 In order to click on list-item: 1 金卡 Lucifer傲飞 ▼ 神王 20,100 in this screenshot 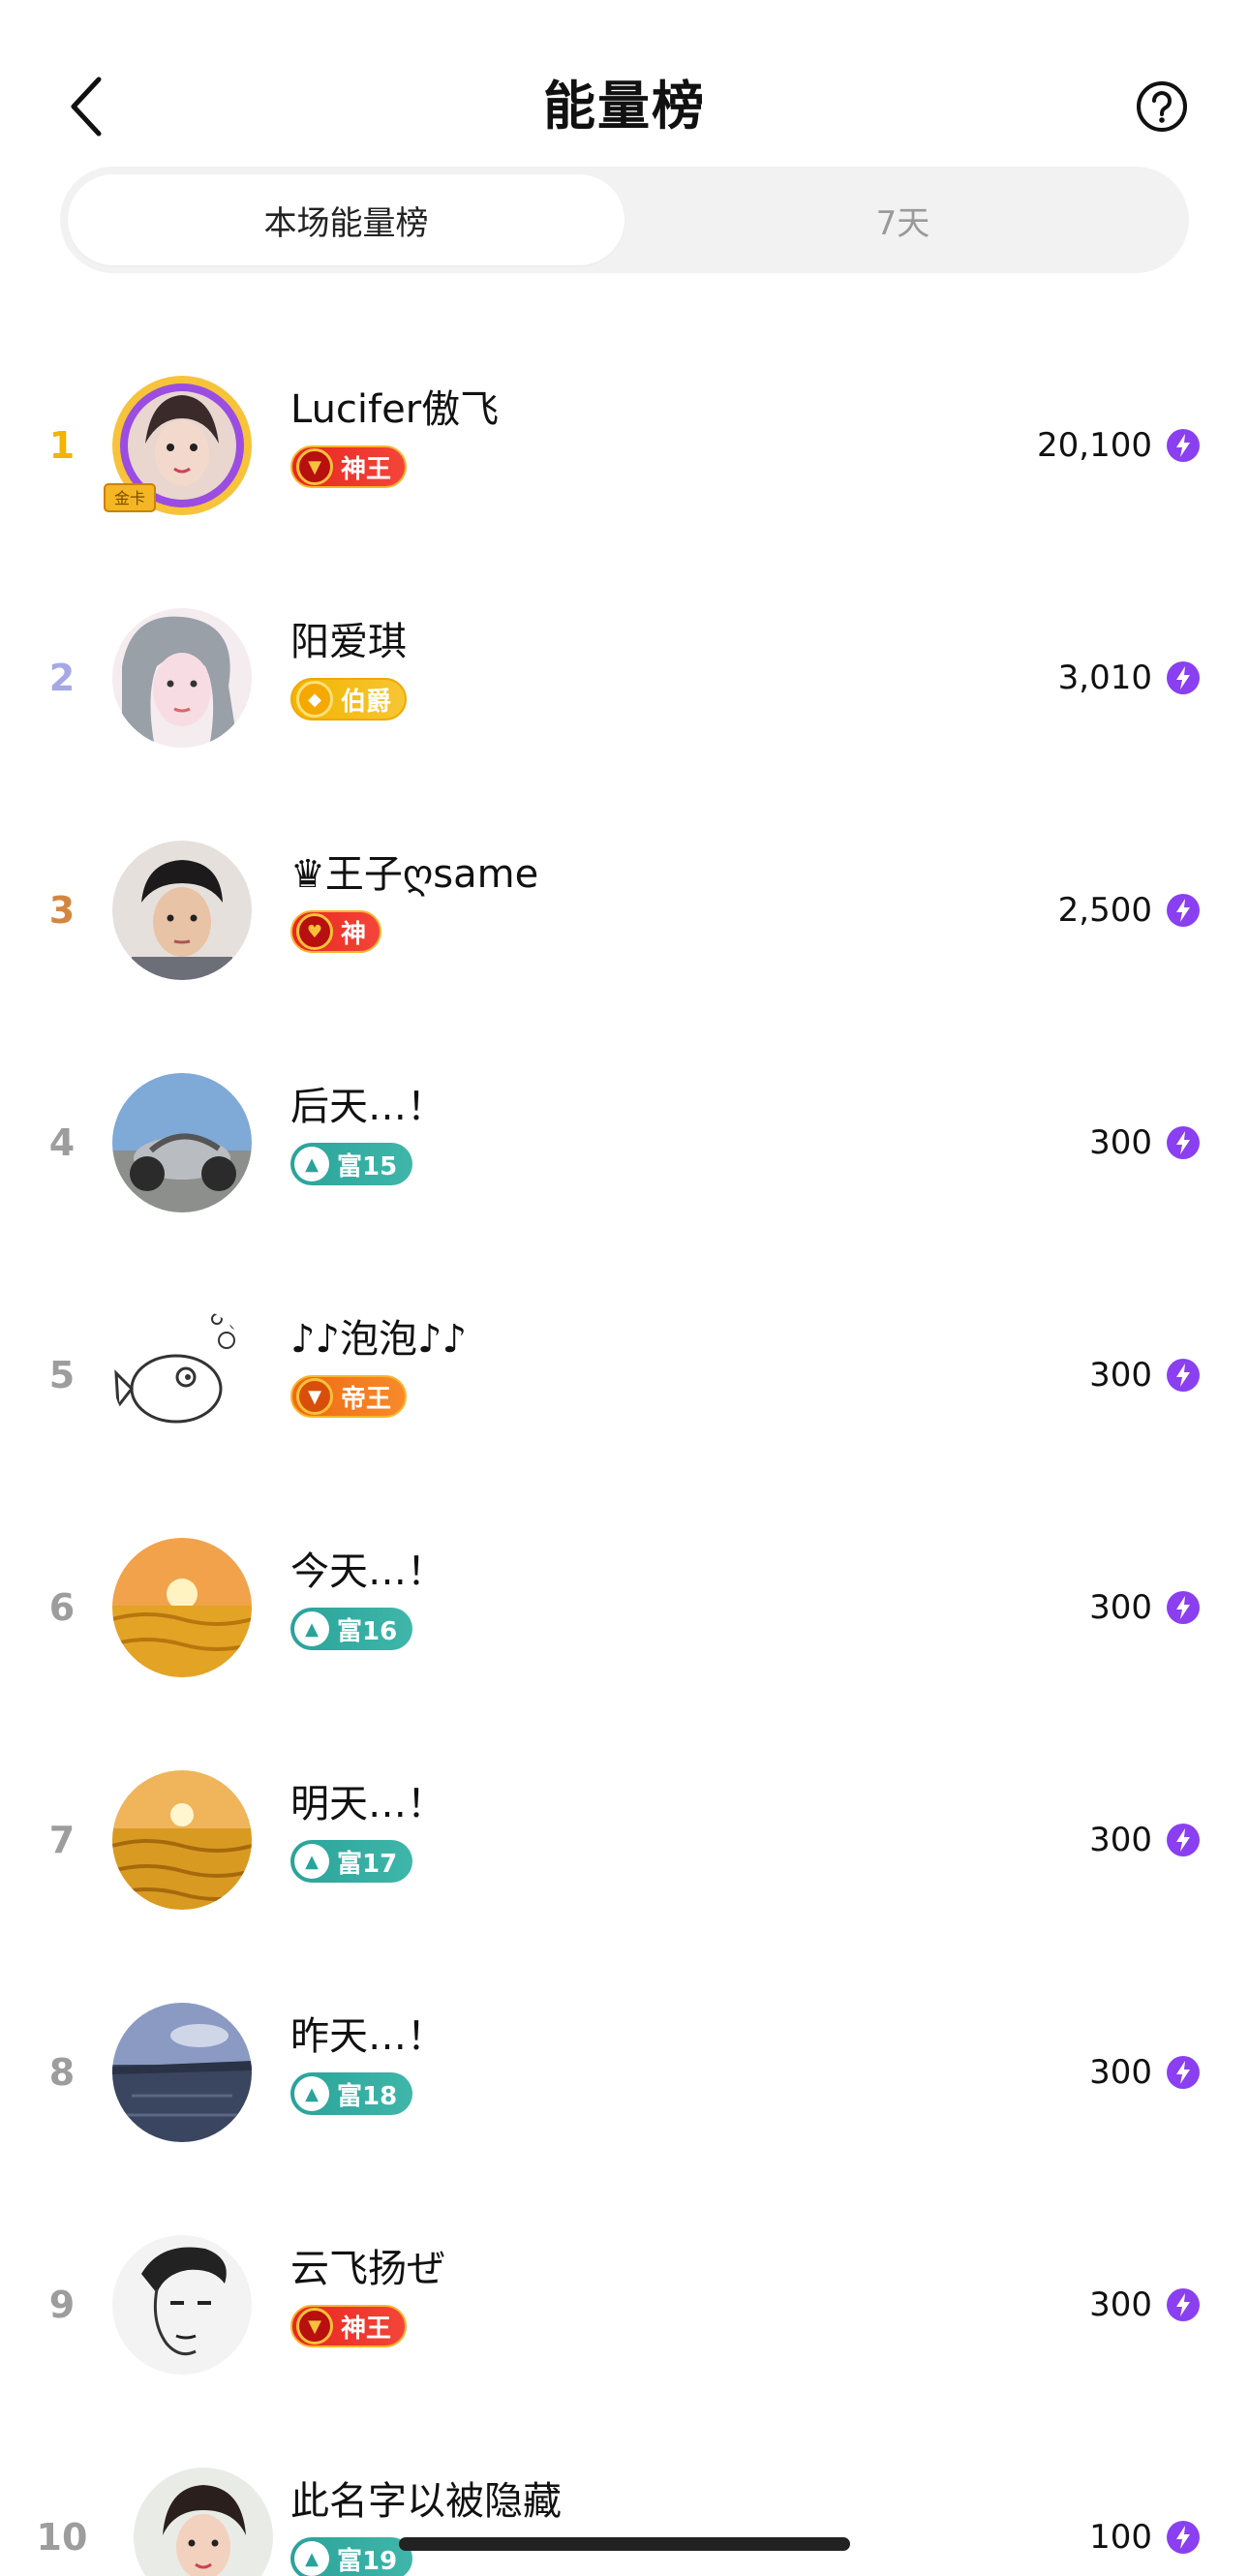, I will do `click(624, 445)`.